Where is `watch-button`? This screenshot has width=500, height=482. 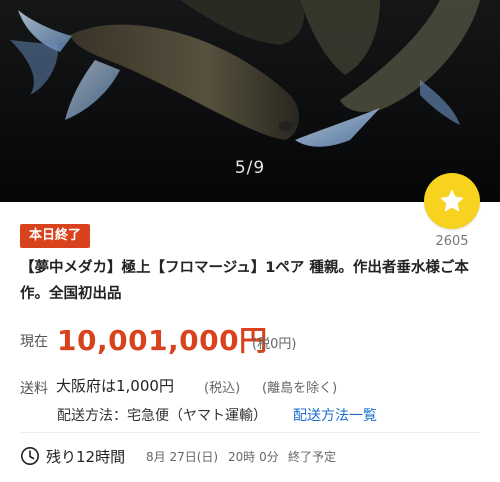
watch-button is located at coordinates (452, 201).